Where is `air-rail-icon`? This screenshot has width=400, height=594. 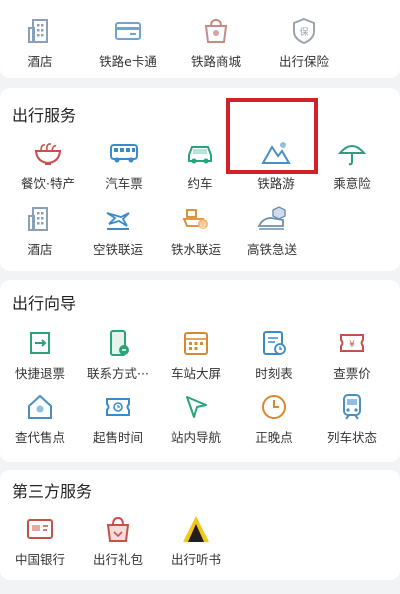
air-rail-icon is located at coordinates (118, 221).